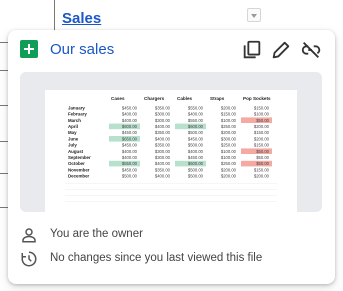 This screenshot has width=343, height=291. What do you see at coordinates (73, 126) in the screenshot?
I see `preview-row-label: April` at bounding box center [73, 126].